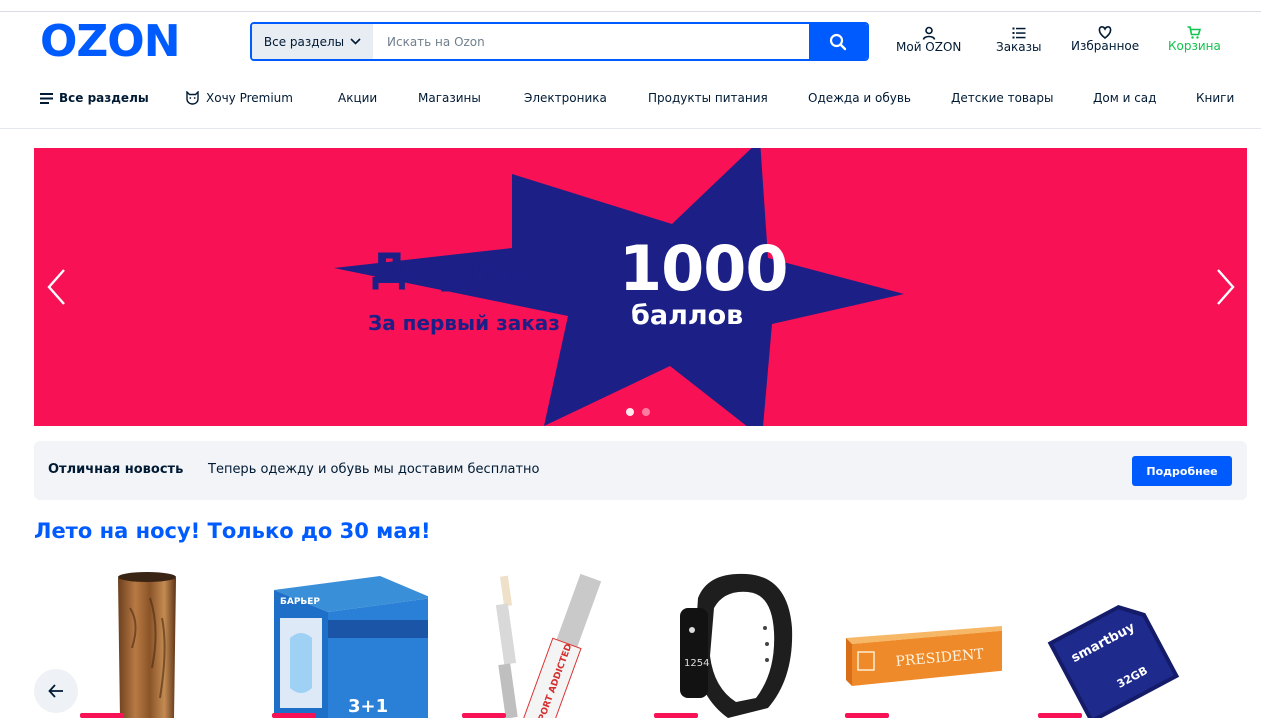  I want to click on nav-item-home: Дом и сад, so click(1124, 98).